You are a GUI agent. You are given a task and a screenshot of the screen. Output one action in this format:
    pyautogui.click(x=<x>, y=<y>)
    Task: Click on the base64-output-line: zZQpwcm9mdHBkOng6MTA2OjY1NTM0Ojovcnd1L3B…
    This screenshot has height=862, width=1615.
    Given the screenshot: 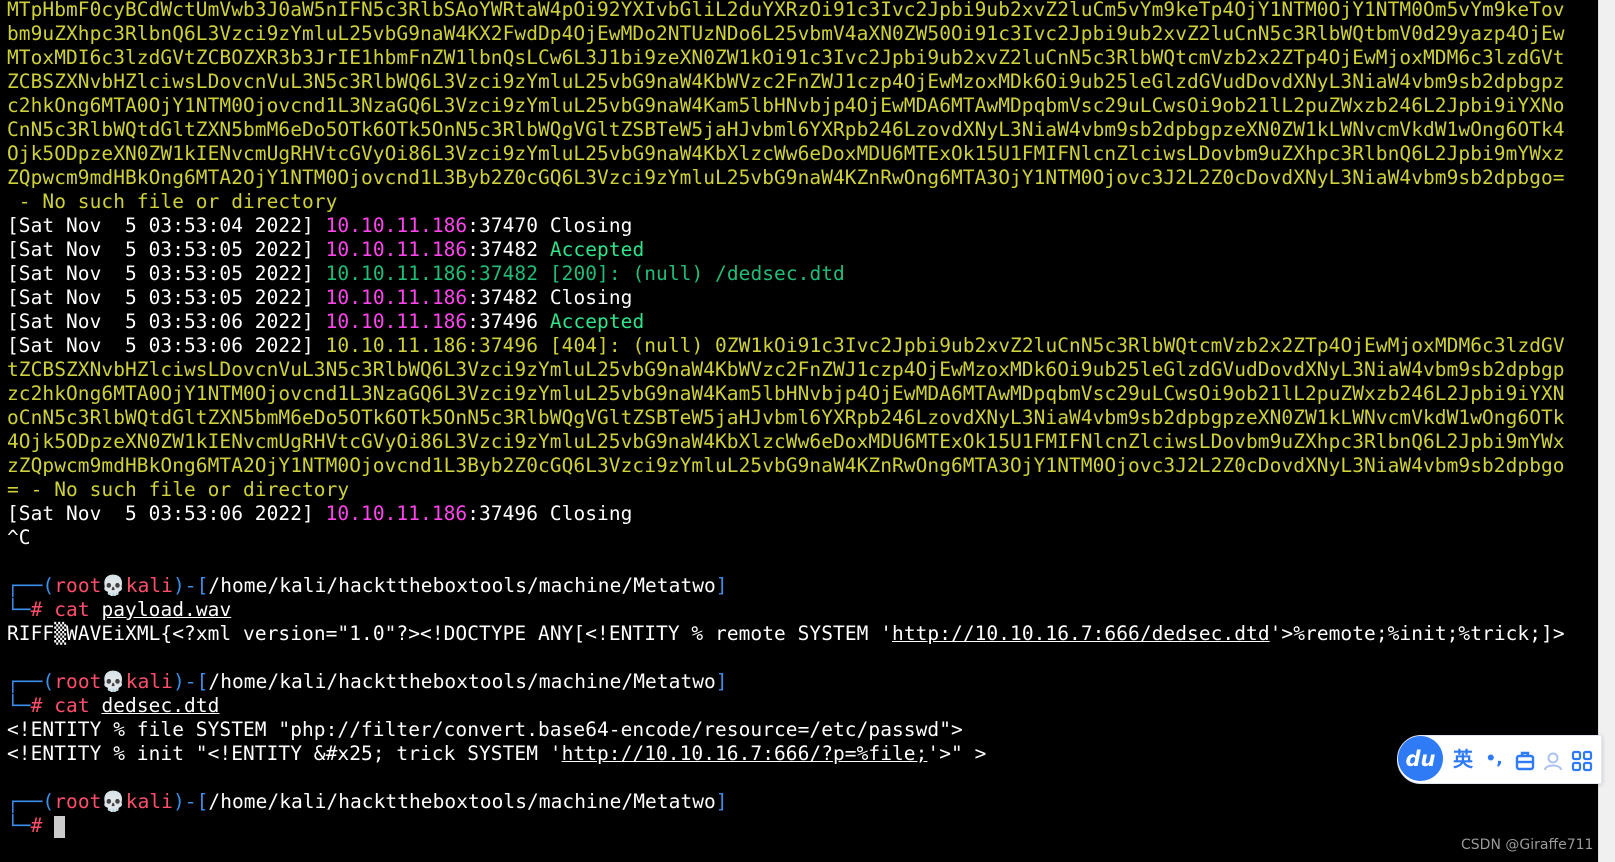 What is the action you would take?
    pyautogui.click(x=786, y=466)
    